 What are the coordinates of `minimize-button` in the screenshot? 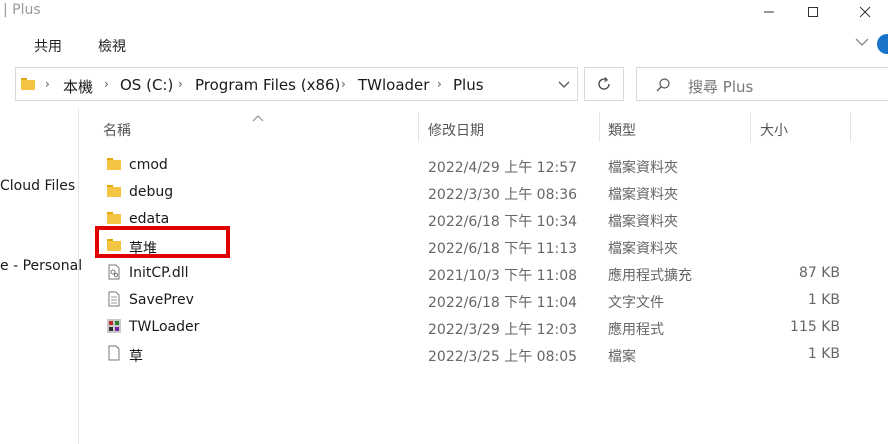 It's located at (769, 12).